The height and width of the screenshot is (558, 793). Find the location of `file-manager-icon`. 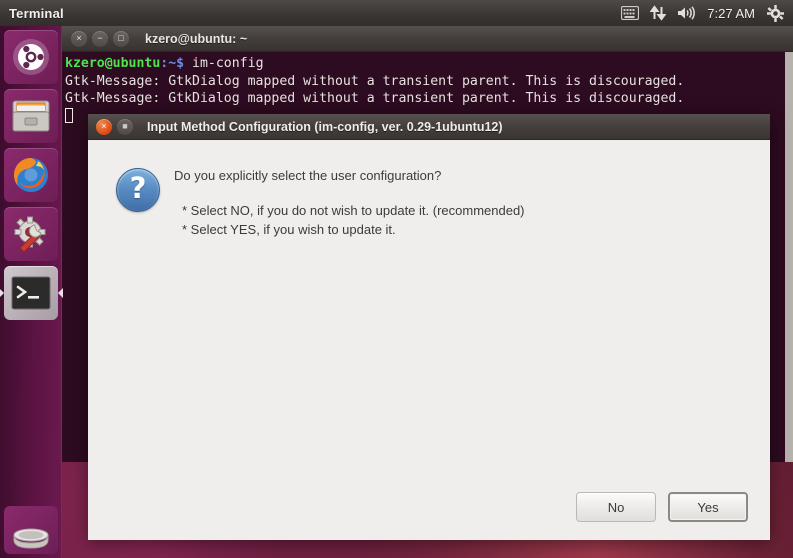

file-manager-icon is located at coordinates (30, 116).